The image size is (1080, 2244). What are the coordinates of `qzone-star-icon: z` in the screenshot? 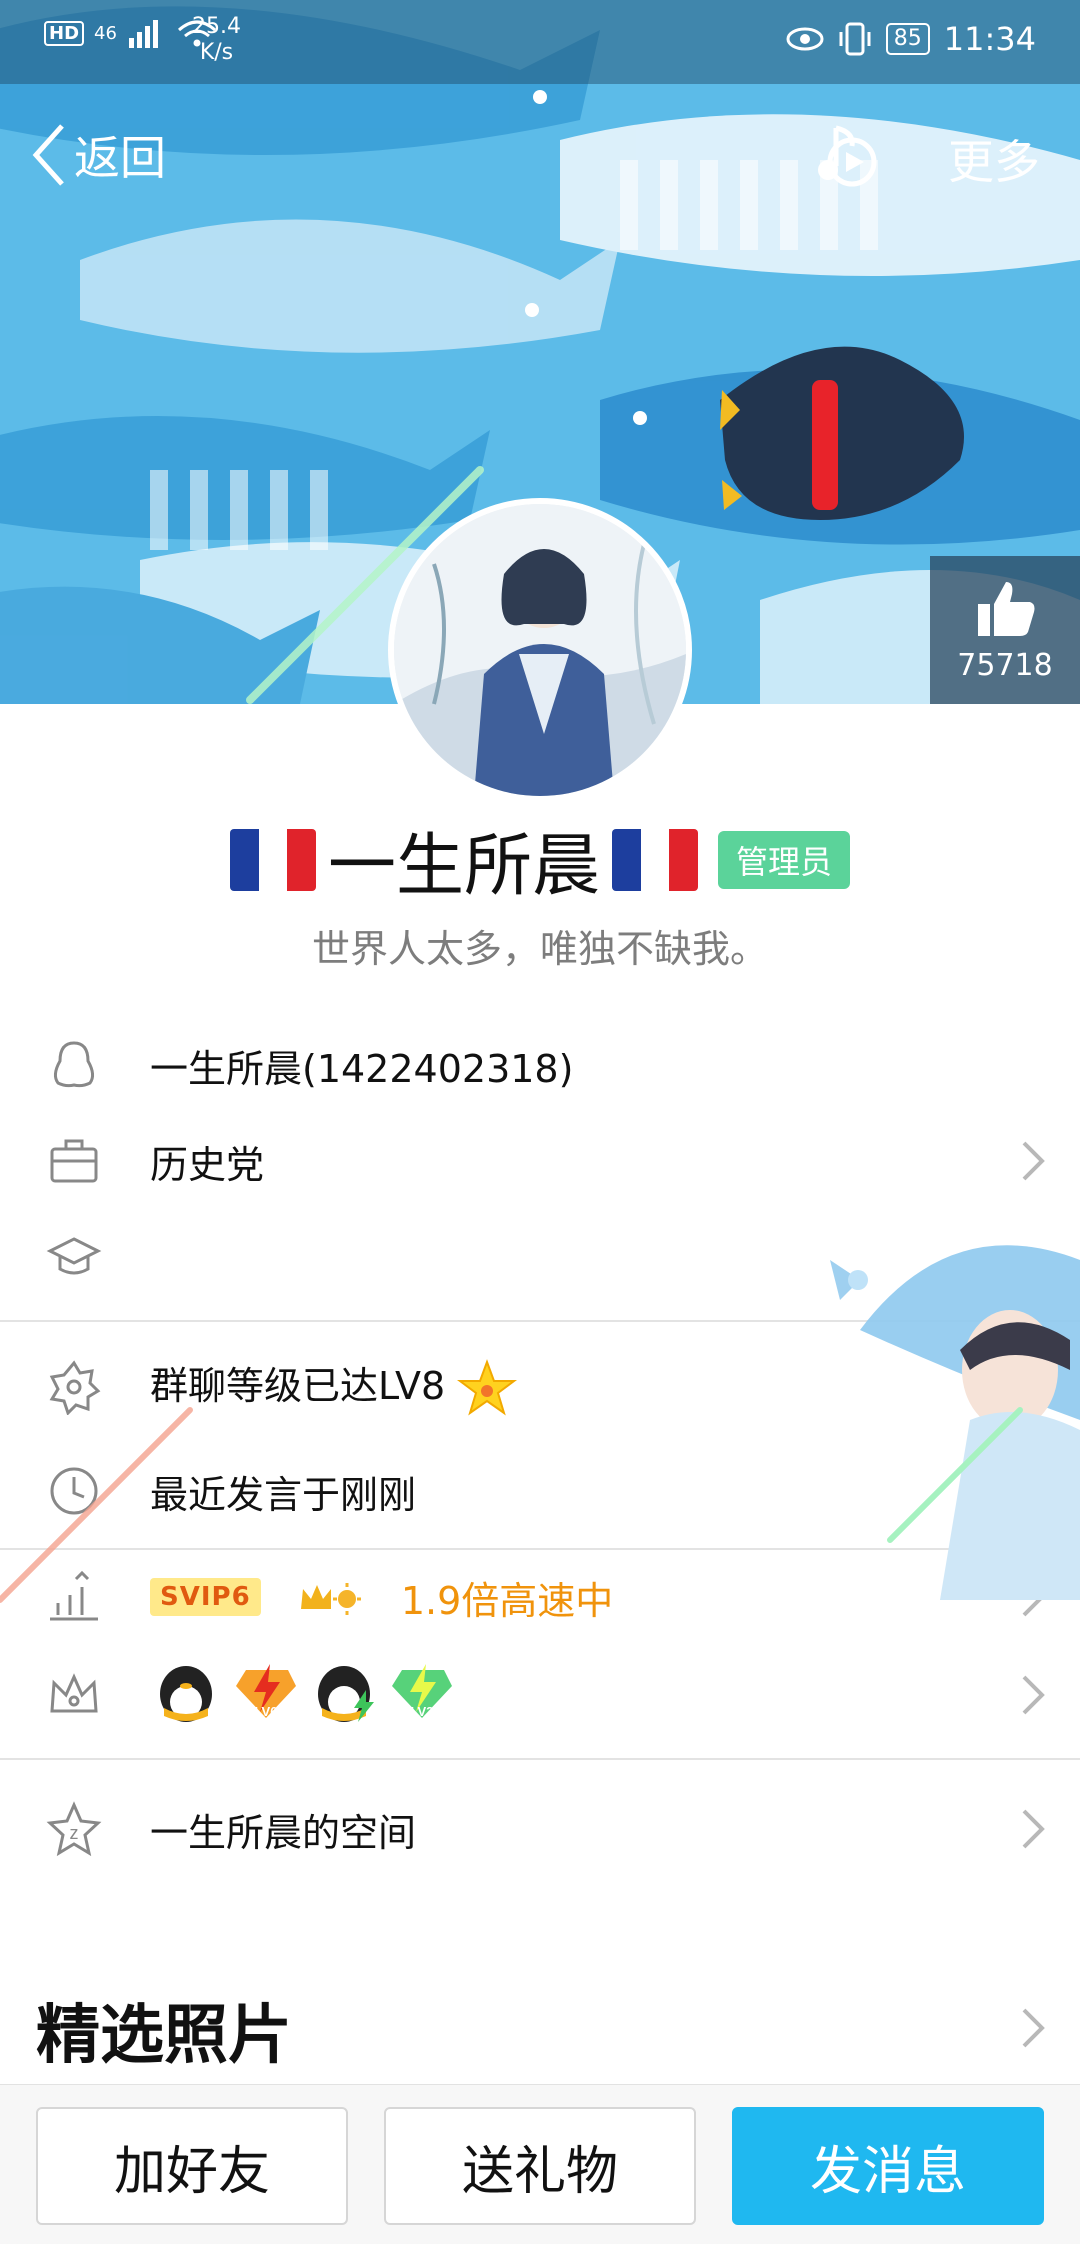 It's located at (74, 1829).